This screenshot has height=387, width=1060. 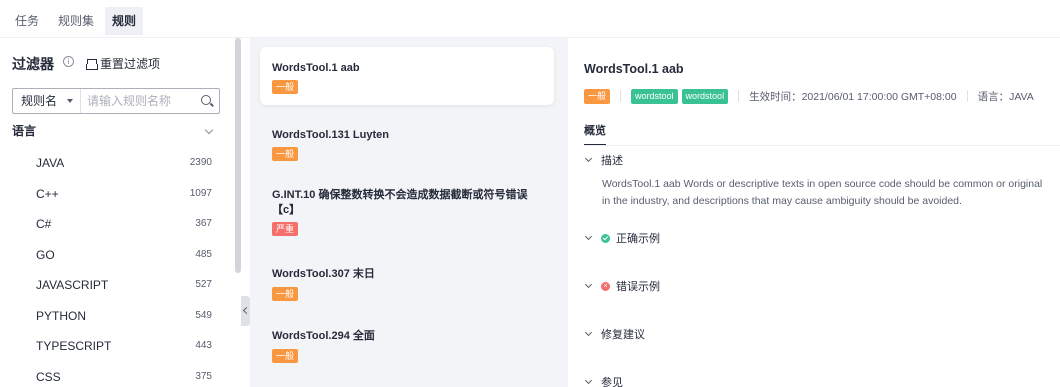 I want to click on rule-card: G.INT.10 确保整数转换不会造成数据截断或符号错误【c】 严重, so click(x=407, y=213).